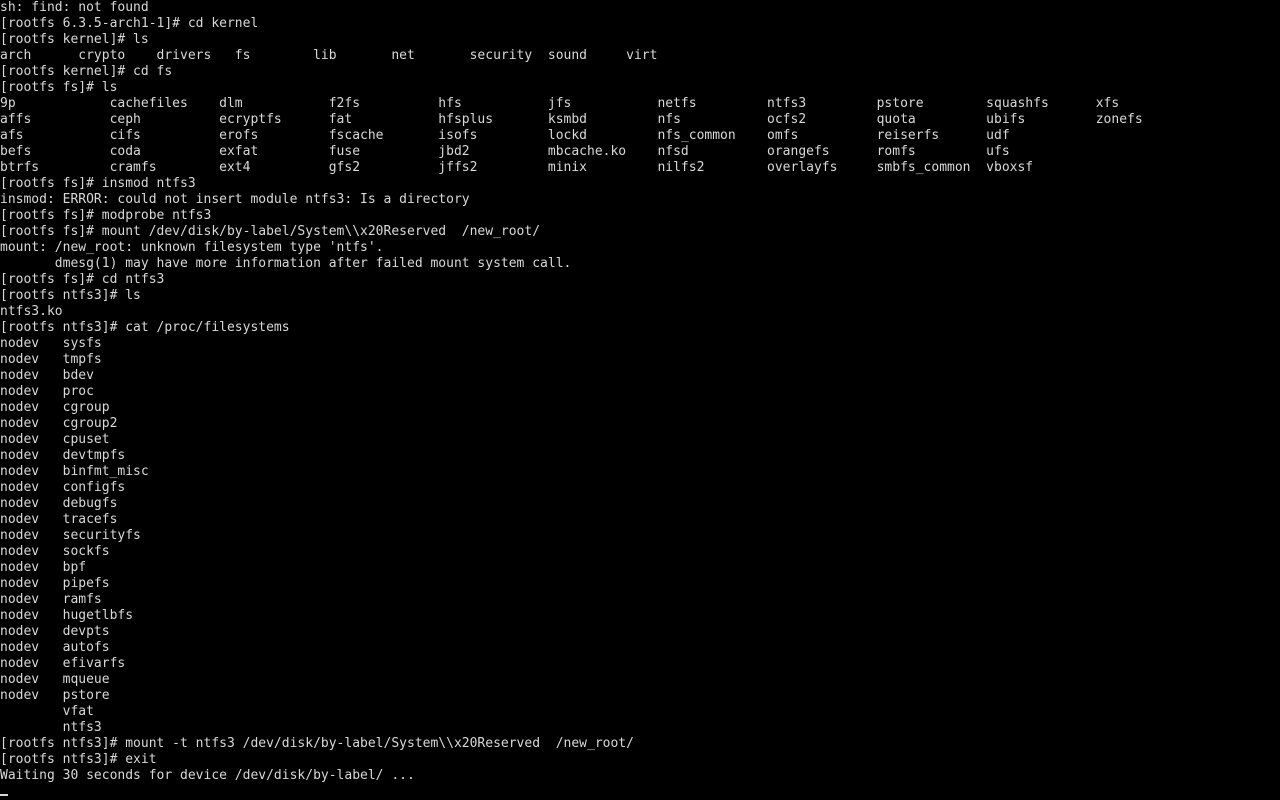 The height and width of the screenshot is (800, 1280). What do you see at coordinates (55, 695) in the screenshot?
I see `terminal-line: nodev pstore` at bounding box center [55, 695].